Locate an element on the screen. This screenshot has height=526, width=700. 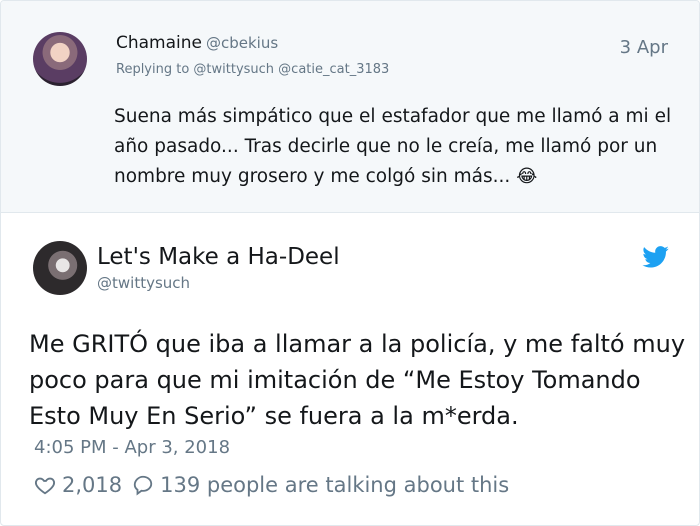
speech-bubble-icon is located at coordinates (143, 485).